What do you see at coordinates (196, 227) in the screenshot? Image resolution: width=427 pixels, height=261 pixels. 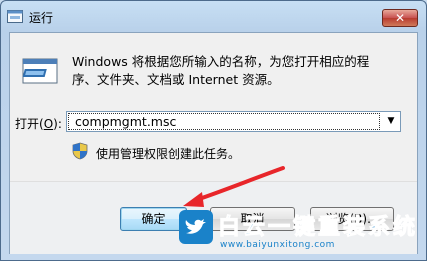 I see `twitter-bird-logo-icon` at bounding box center [196, 227].